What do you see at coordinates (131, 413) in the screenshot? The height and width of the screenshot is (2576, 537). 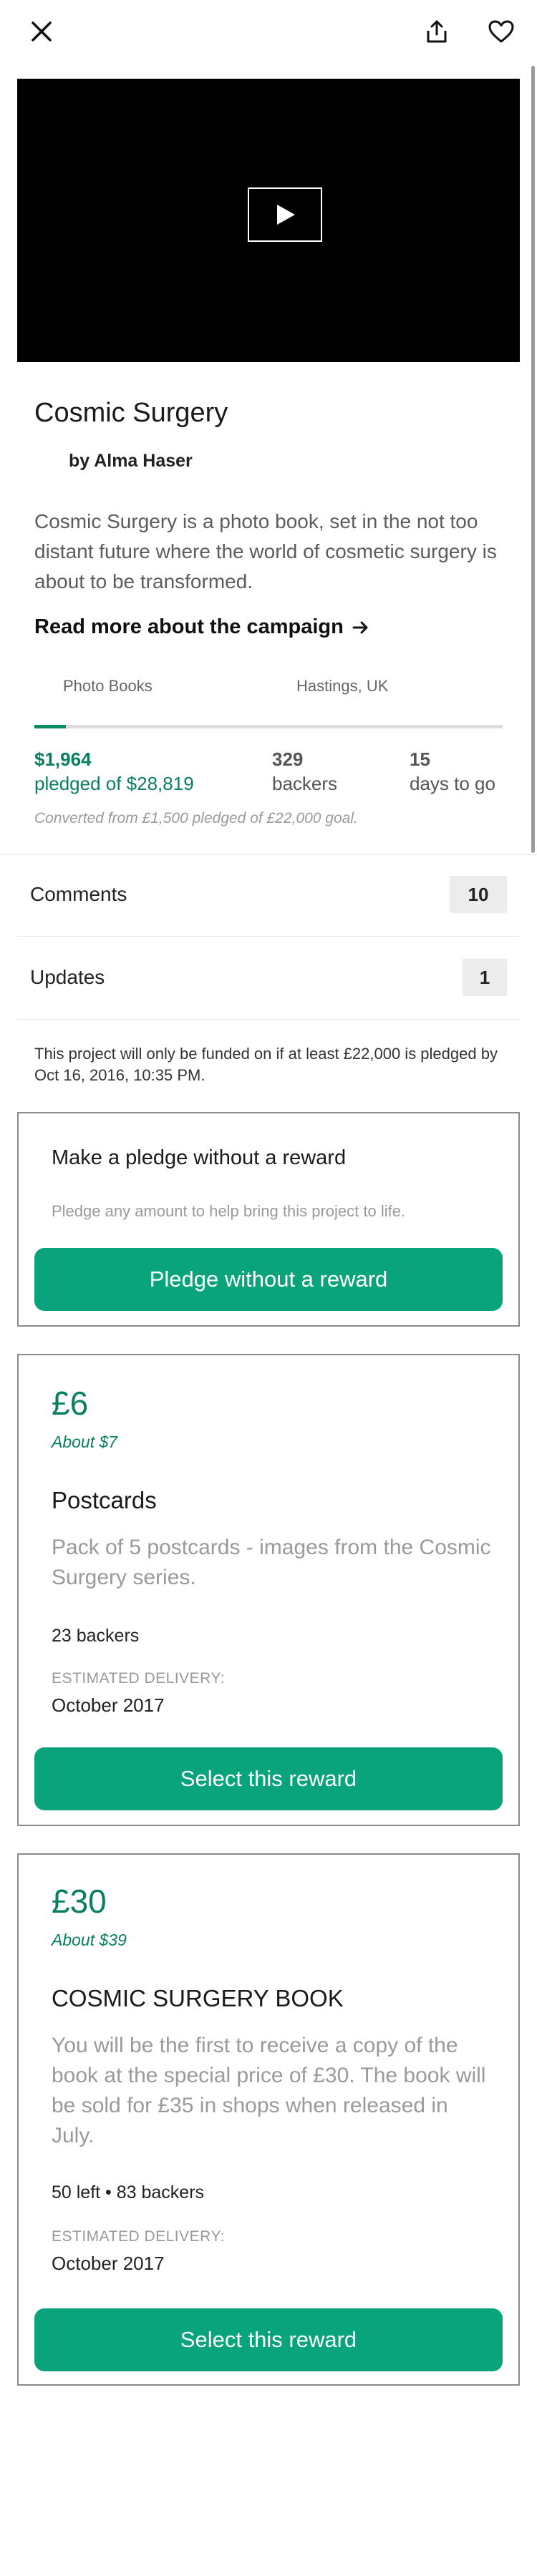 I see `project-title: Cosmic Surgery` at bounding box center [131, 413].